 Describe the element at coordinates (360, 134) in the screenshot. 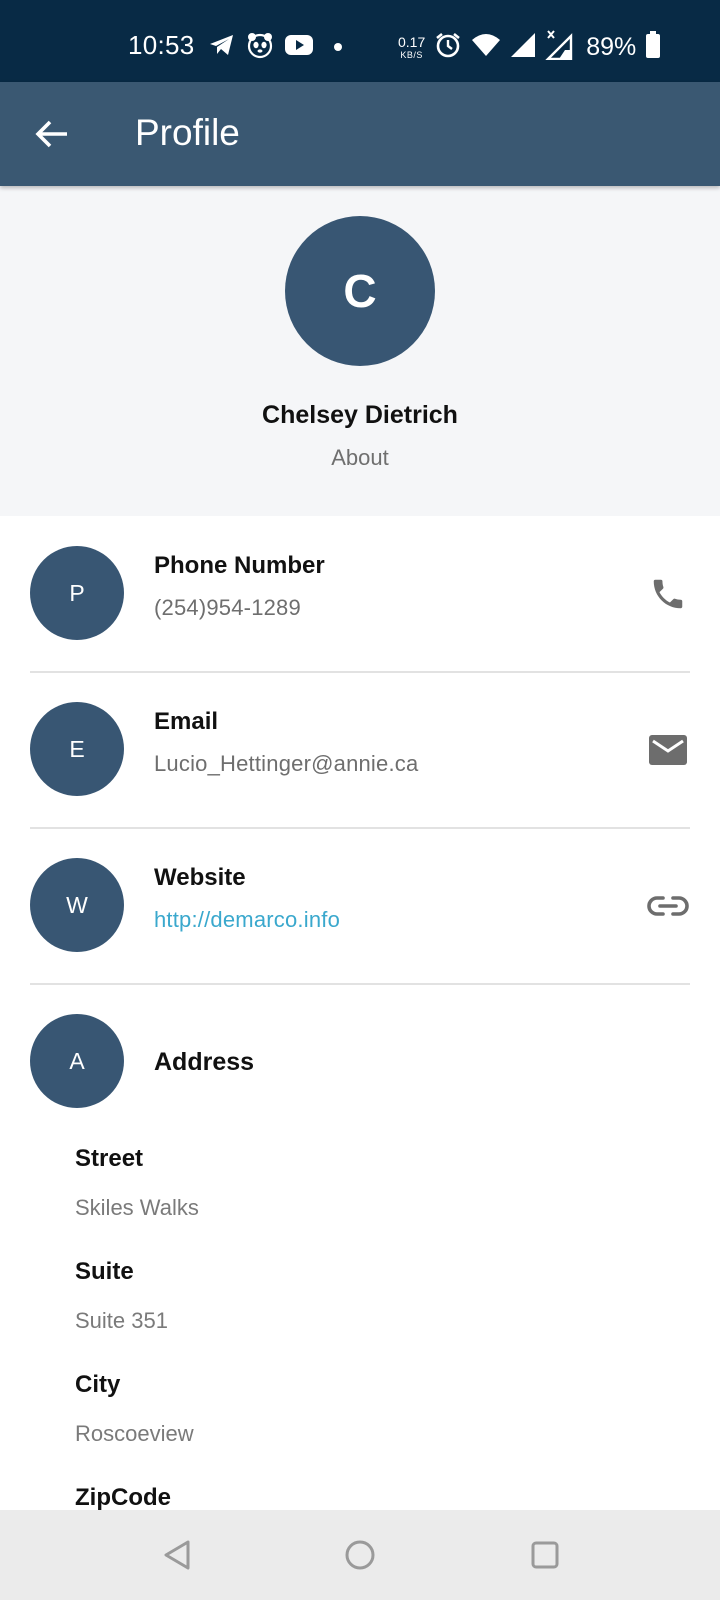

I see `app-bar: Profile` at that location.